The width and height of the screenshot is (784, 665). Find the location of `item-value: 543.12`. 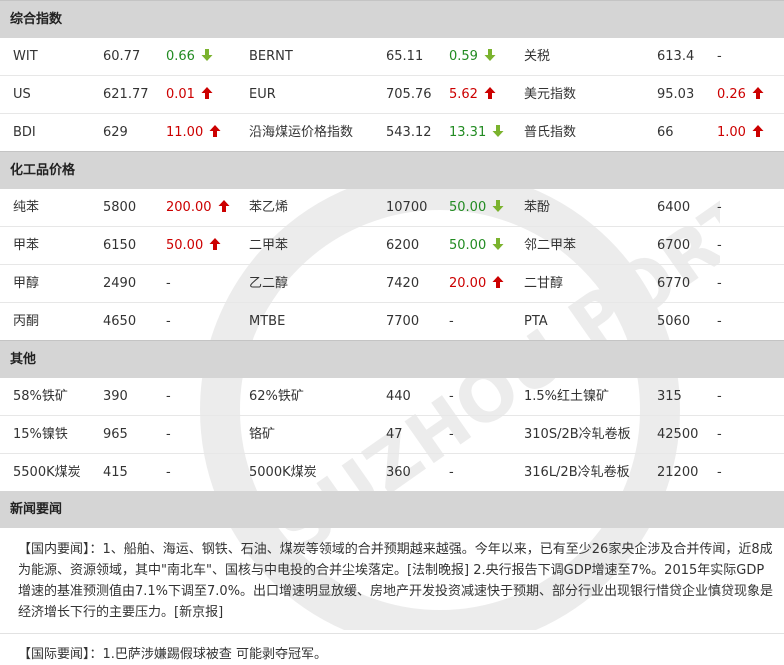

item-value: 543.12 is located at coordinates (409, 132).